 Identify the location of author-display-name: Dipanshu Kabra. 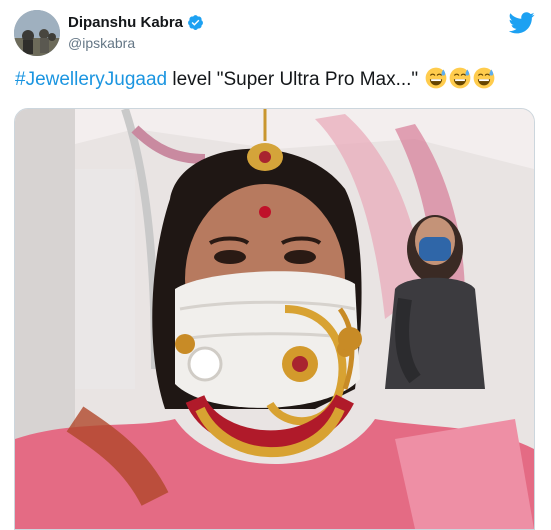
(125, 22).